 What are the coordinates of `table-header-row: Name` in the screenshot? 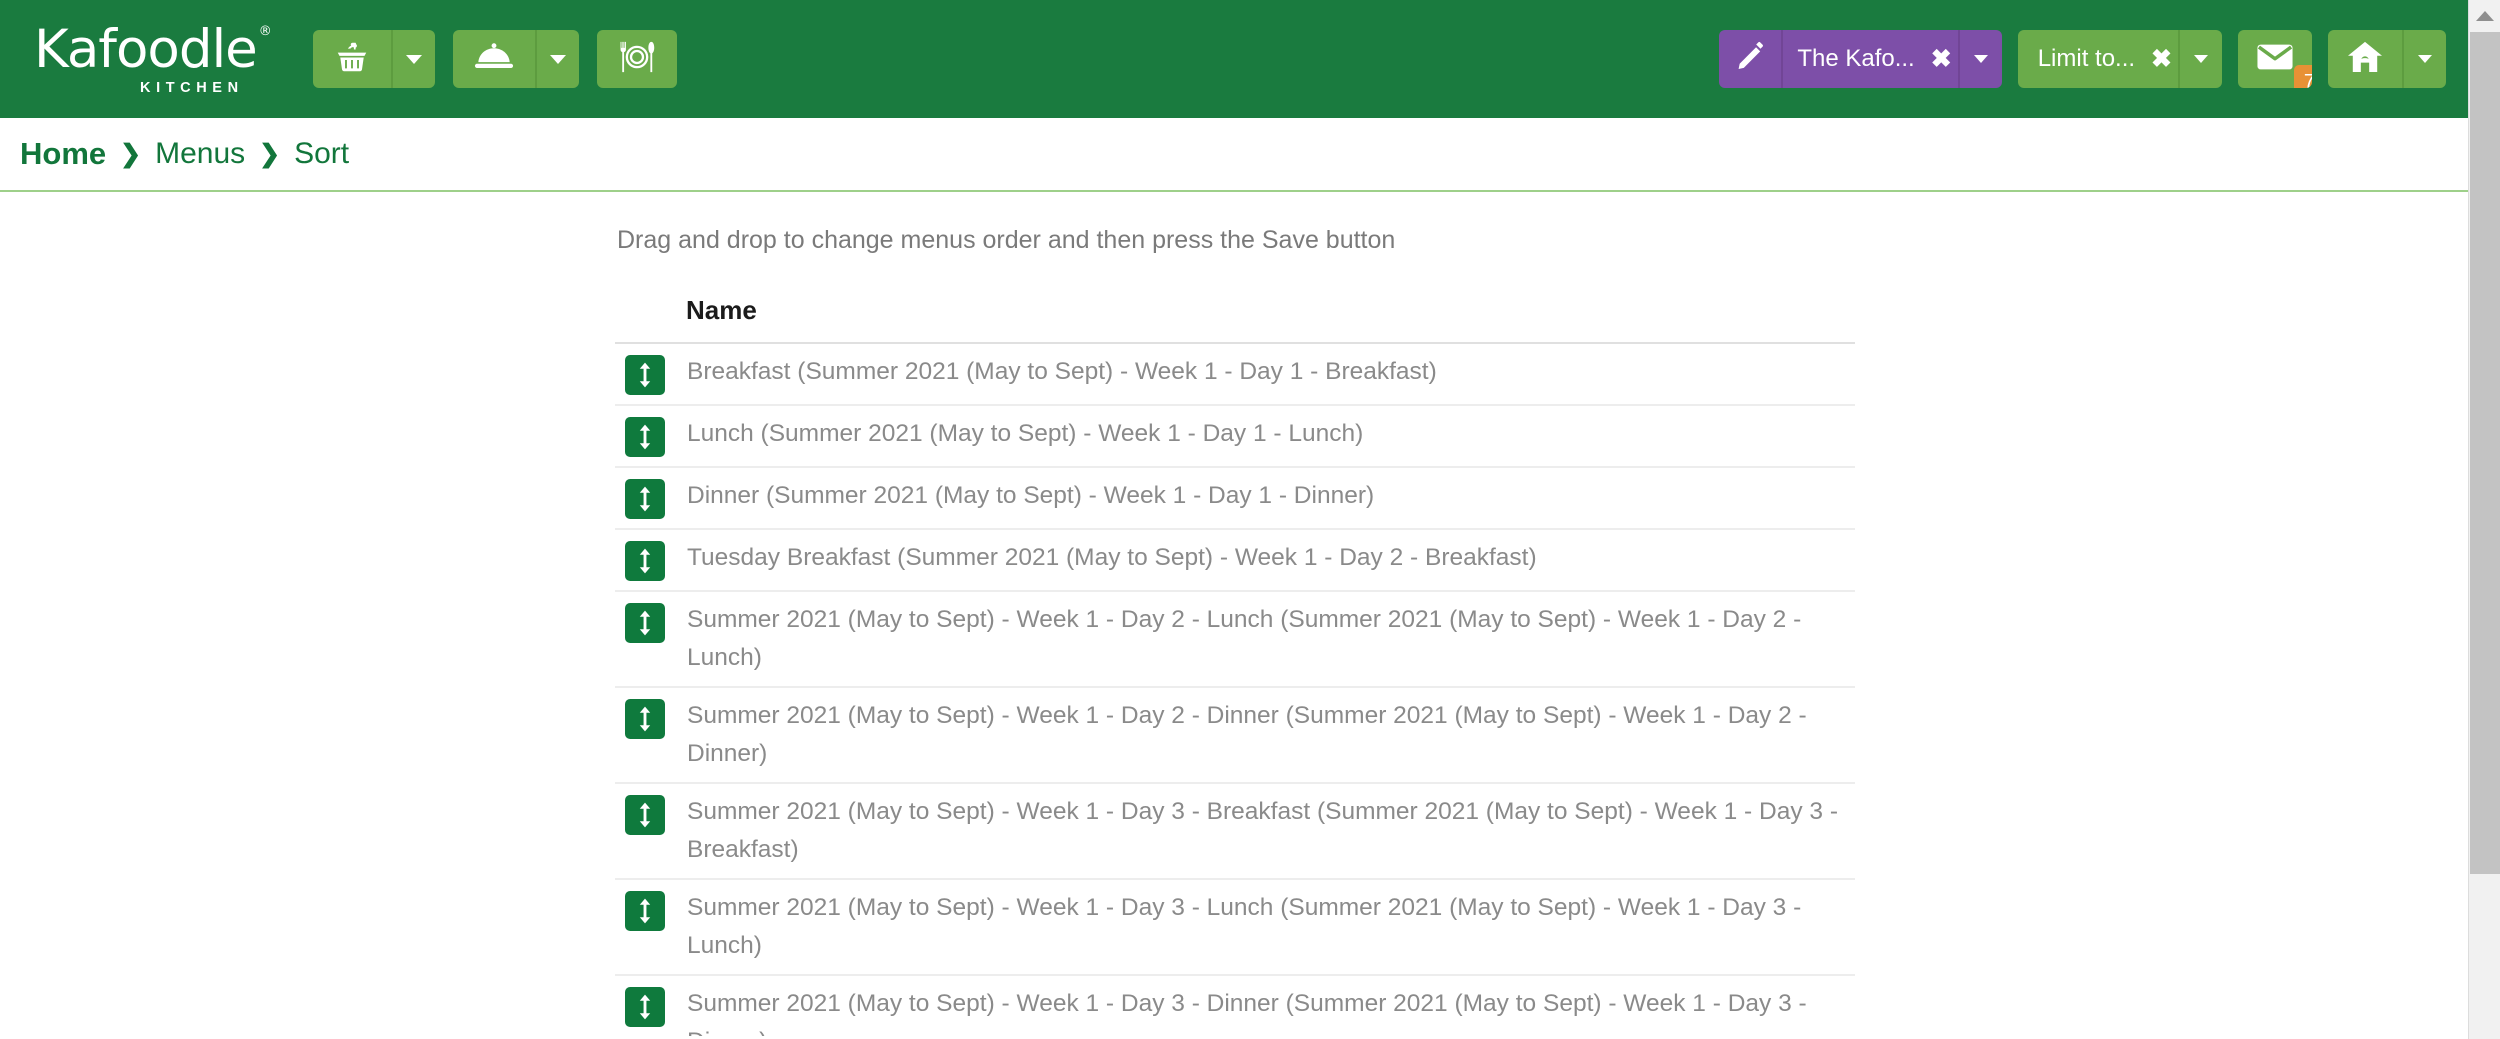 It's located at (1235, 314).